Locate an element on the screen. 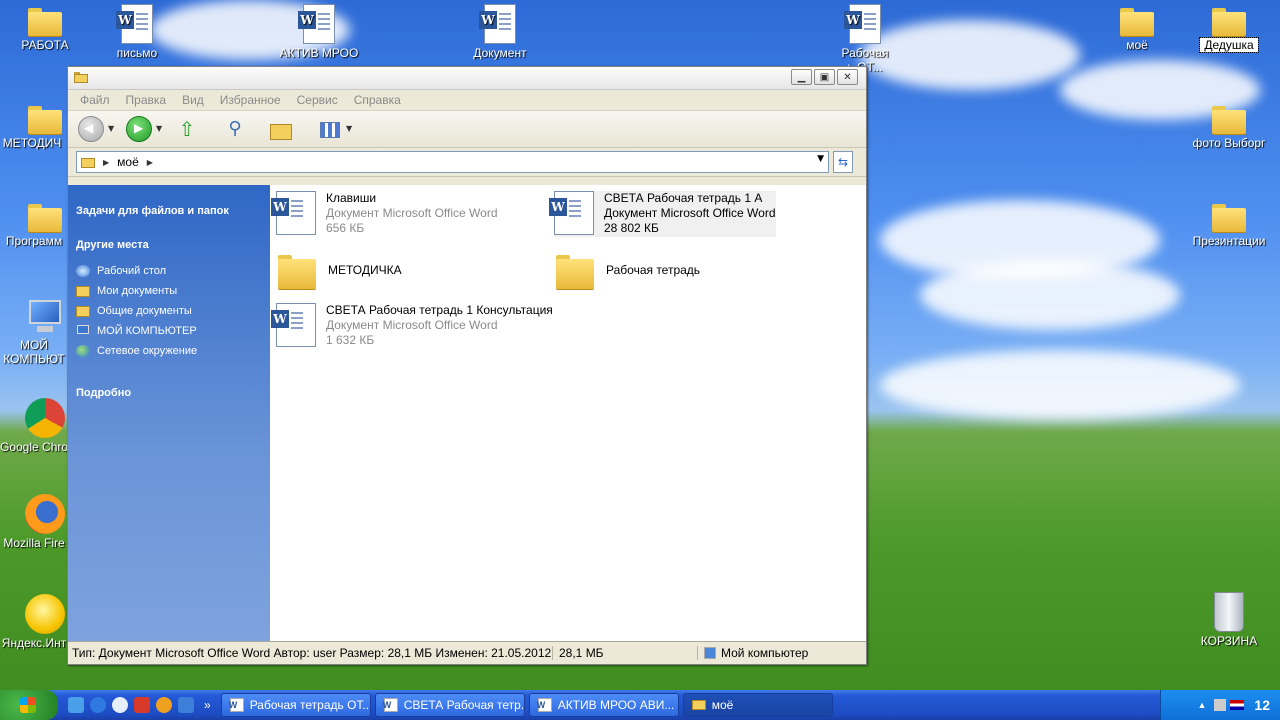  place-network: Сетевое окружение is located at coordinates (173, 351).